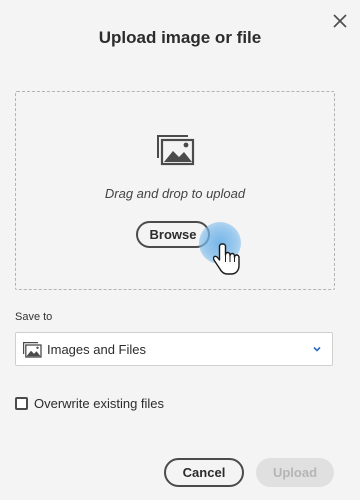  I want to click on save-to-label: Save to, so click(34, 317).